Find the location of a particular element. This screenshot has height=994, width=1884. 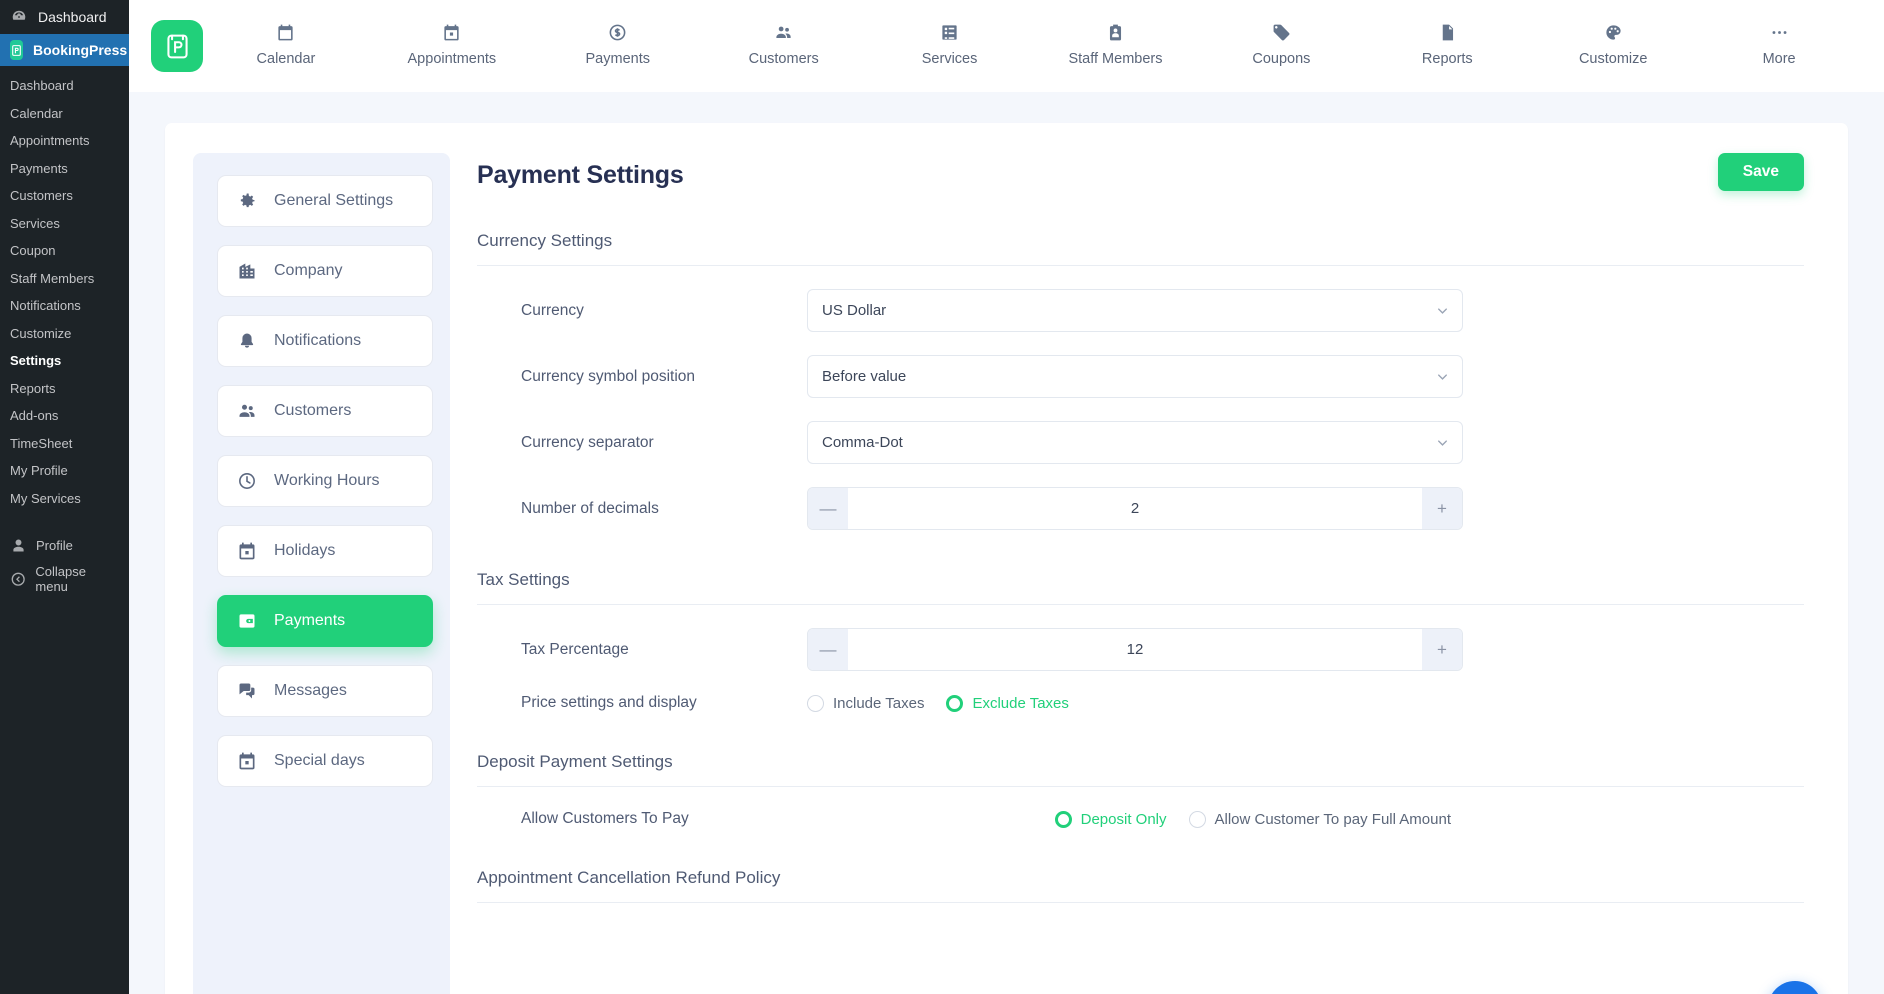

wp-submenu-item-my-profile: My Profile is located at coordinates (64, 471).